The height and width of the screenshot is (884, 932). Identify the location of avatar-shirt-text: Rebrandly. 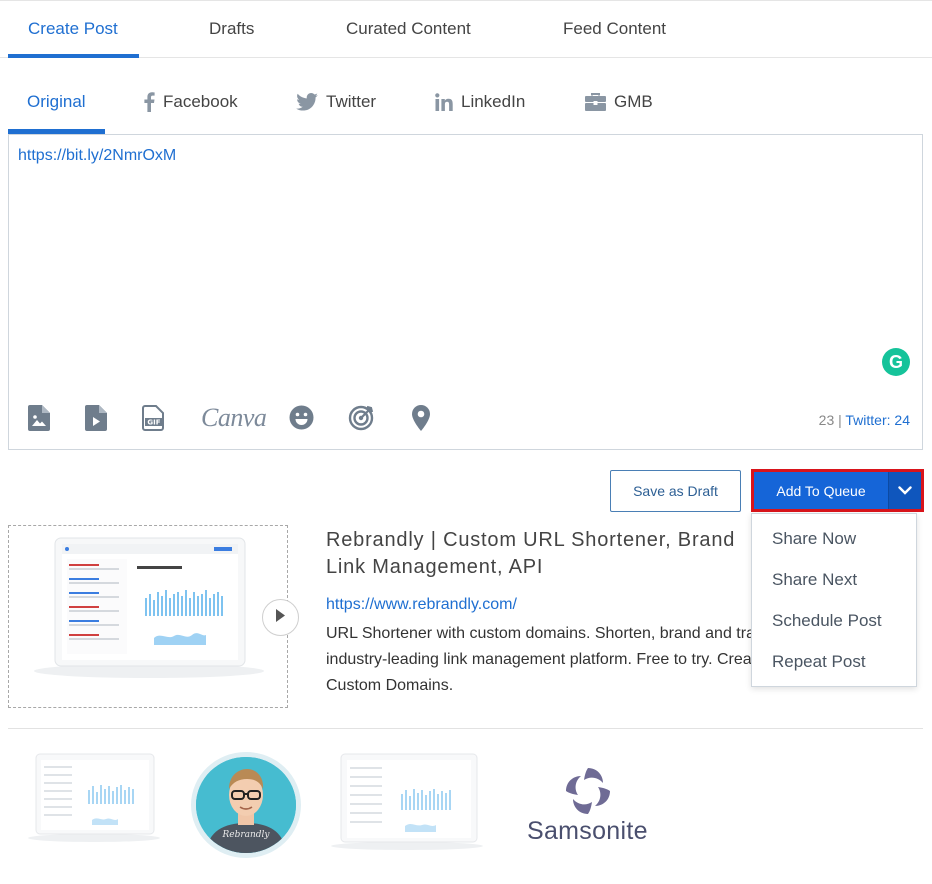
(245, 835).